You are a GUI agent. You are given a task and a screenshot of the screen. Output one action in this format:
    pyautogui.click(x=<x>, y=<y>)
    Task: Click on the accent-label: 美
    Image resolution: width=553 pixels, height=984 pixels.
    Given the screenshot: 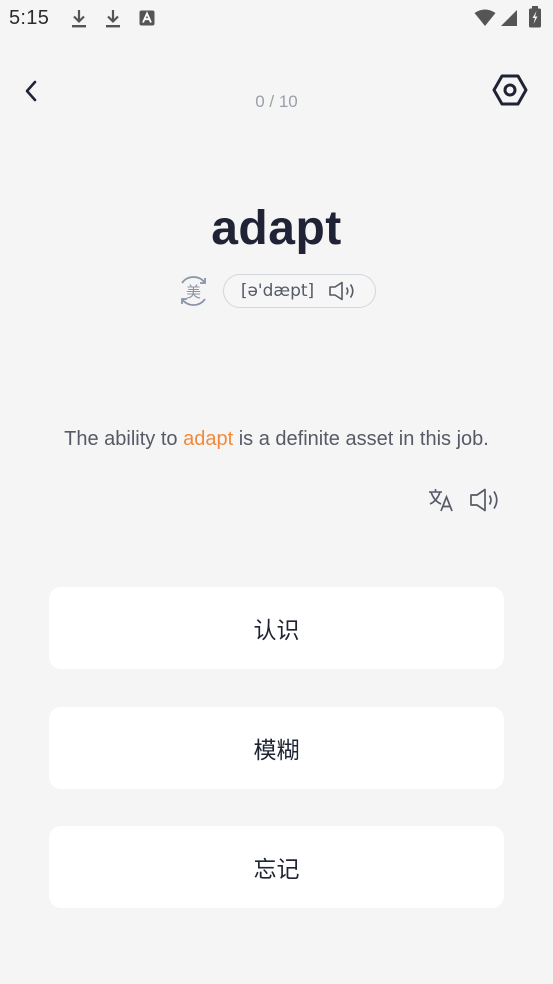 What is the action you would take?
    pyautogui.click(x=193, y=292)
    